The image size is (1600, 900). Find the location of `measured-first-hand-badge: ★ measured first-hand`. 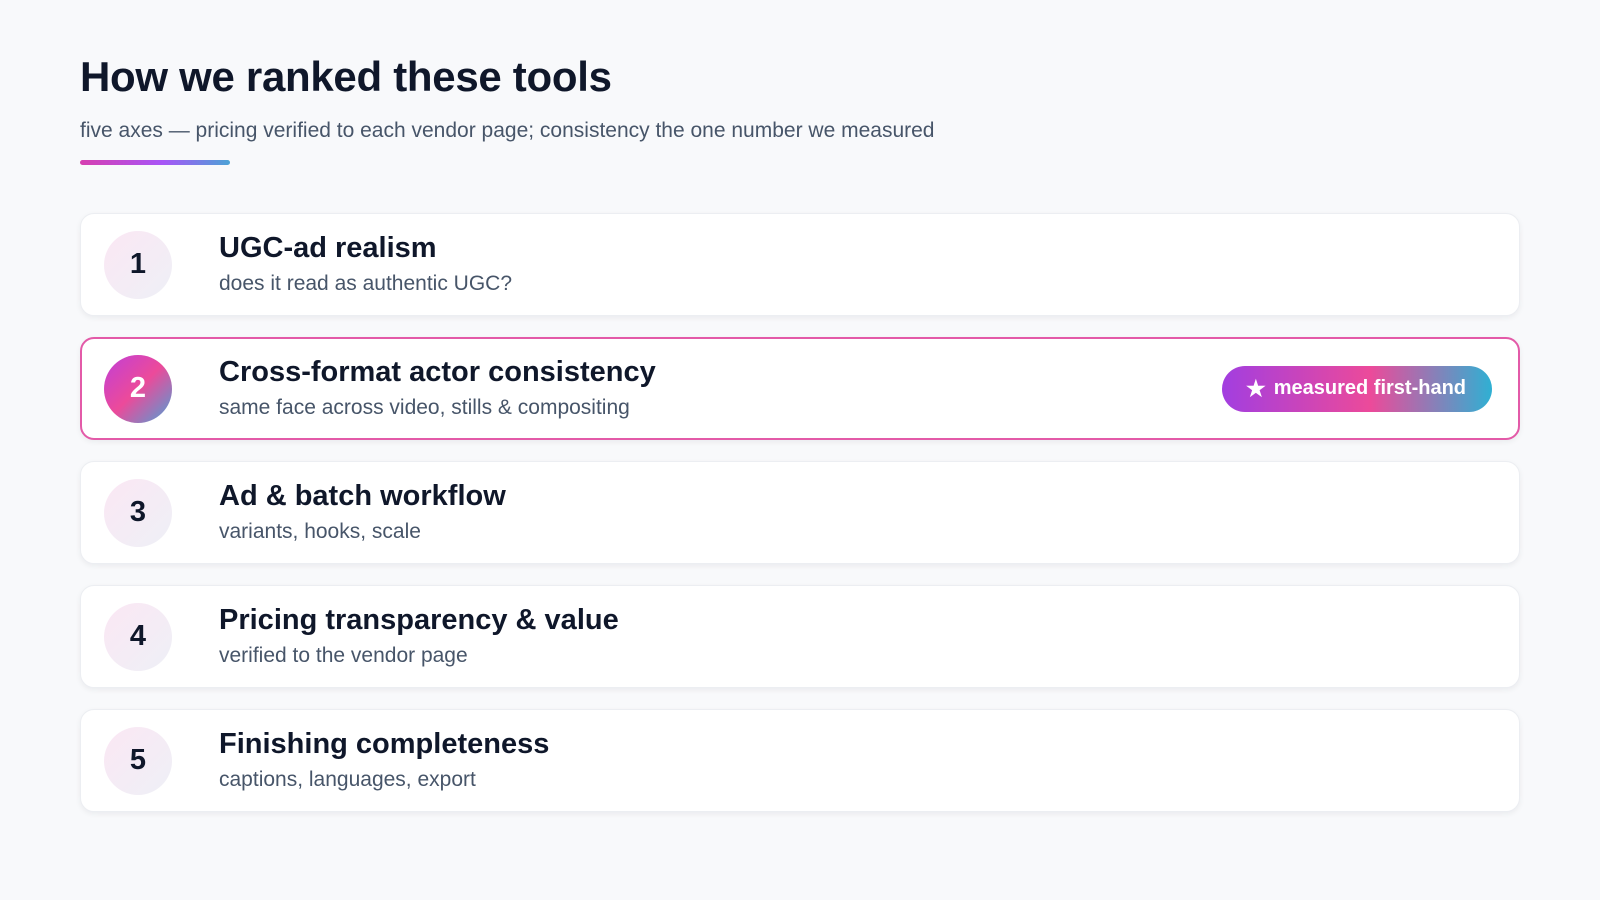

measured-first-hand-badge: ★ measured first-hand is located at coordinates (1357, 388).